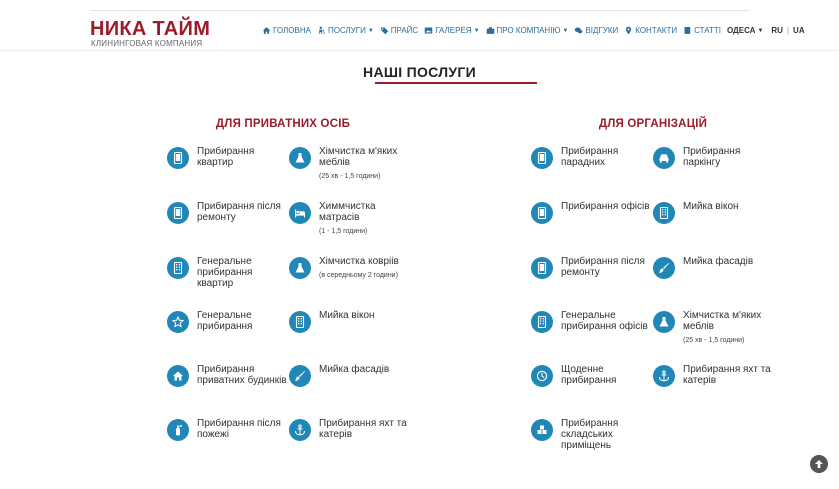 This screenshot has width=839, height=489. I want to click on cleaner-icon, so click(322, 30).